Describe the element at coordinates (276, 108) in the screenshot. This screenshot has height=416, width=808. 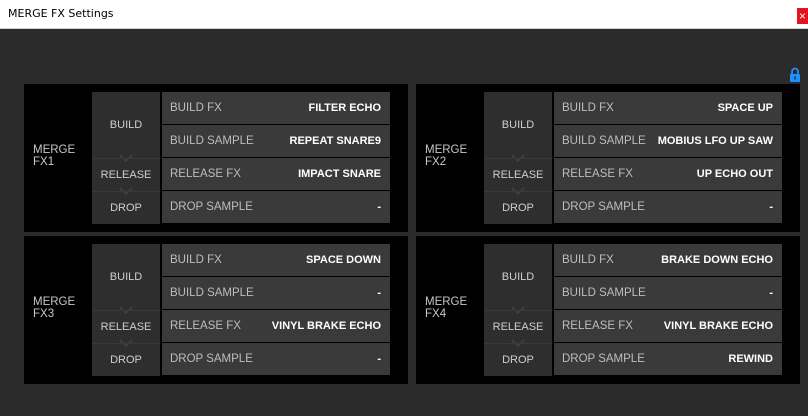
I see `build-fx-row: BUILD FX FILTER ECHO` at that location.